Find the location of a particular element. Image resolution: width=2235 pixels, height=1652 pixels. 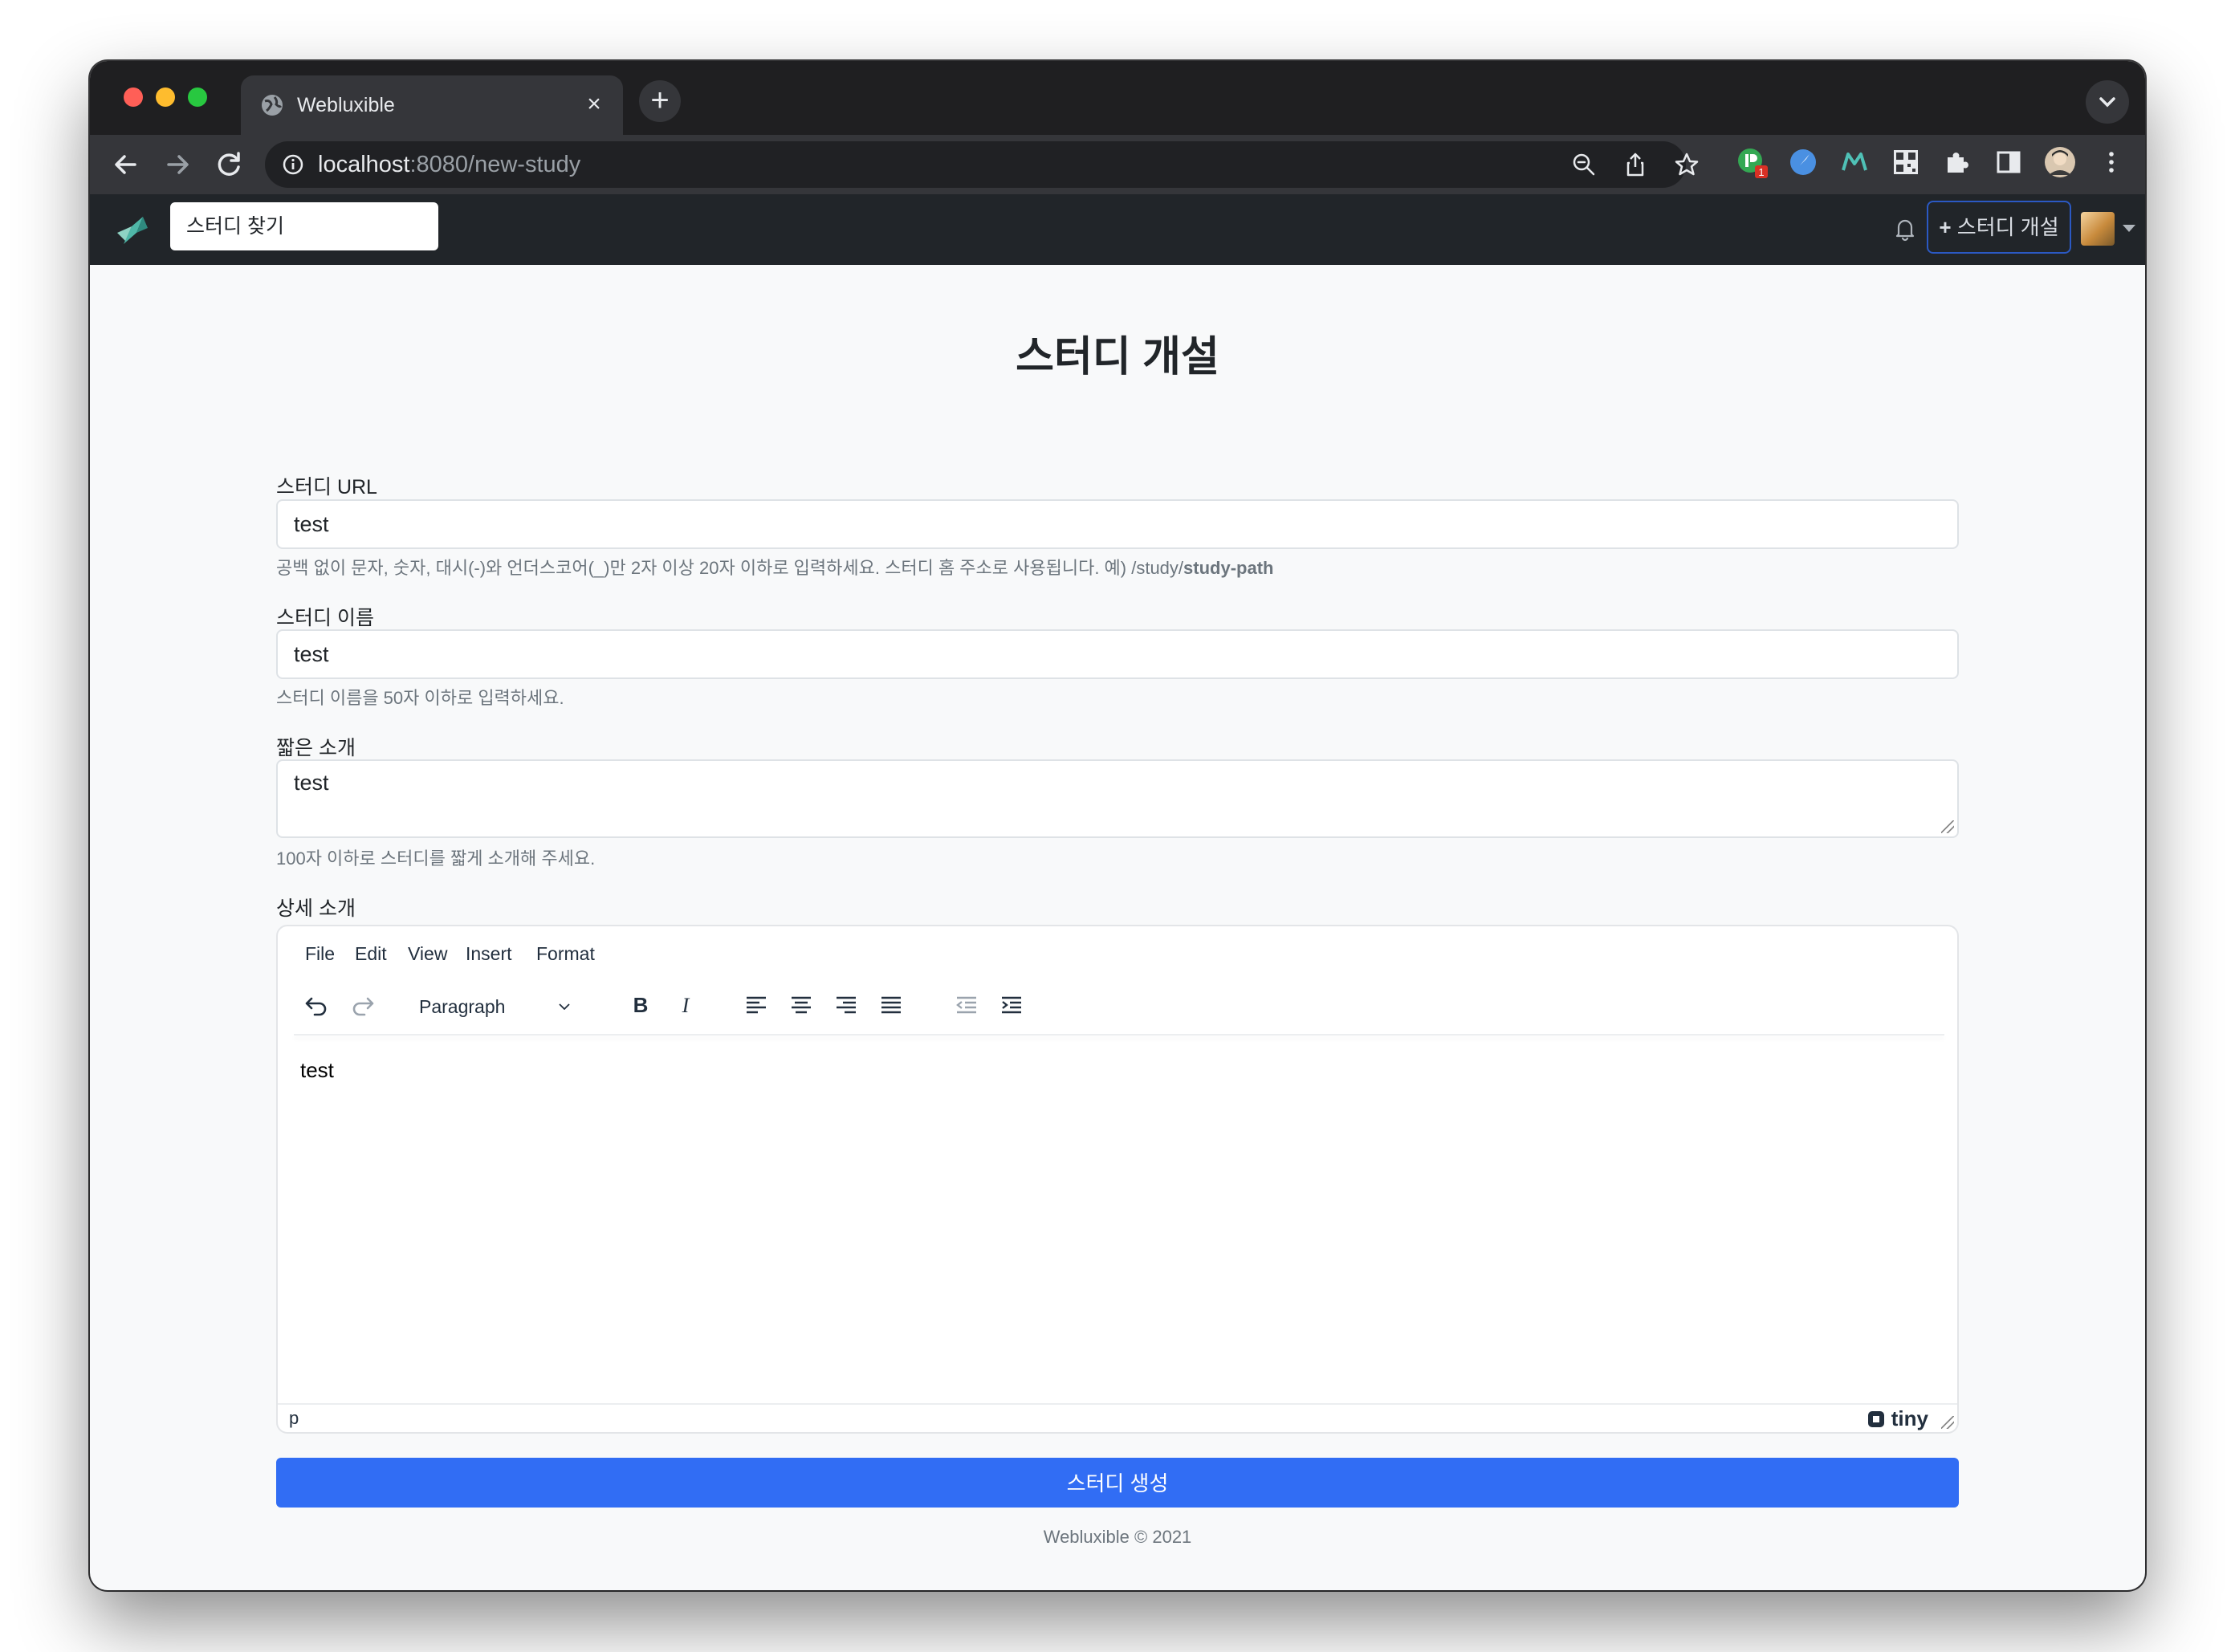

study-name-help: 스터디 이름을 50자 이하로 입력하세요. is located at coordinates (420, 698).